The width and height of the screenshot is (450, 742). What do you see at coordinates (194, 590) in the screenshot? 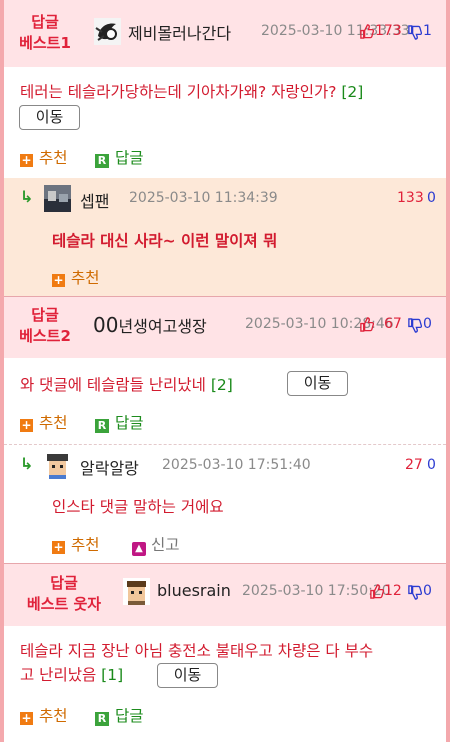
I see `nickname: bluesrain` at bounding box center [194, 590].